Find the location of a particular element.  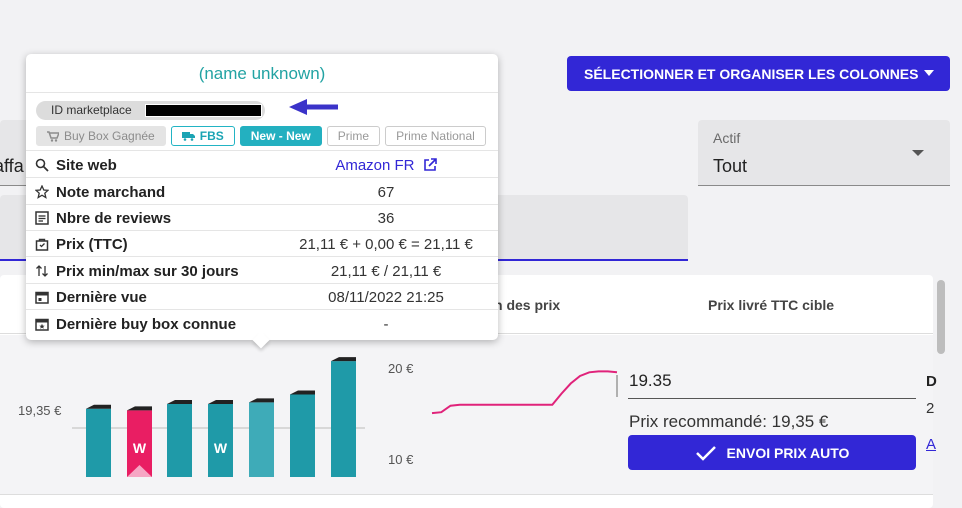

info-value: 21,11 € / 21,11 € is located at coordinates (386, 271).